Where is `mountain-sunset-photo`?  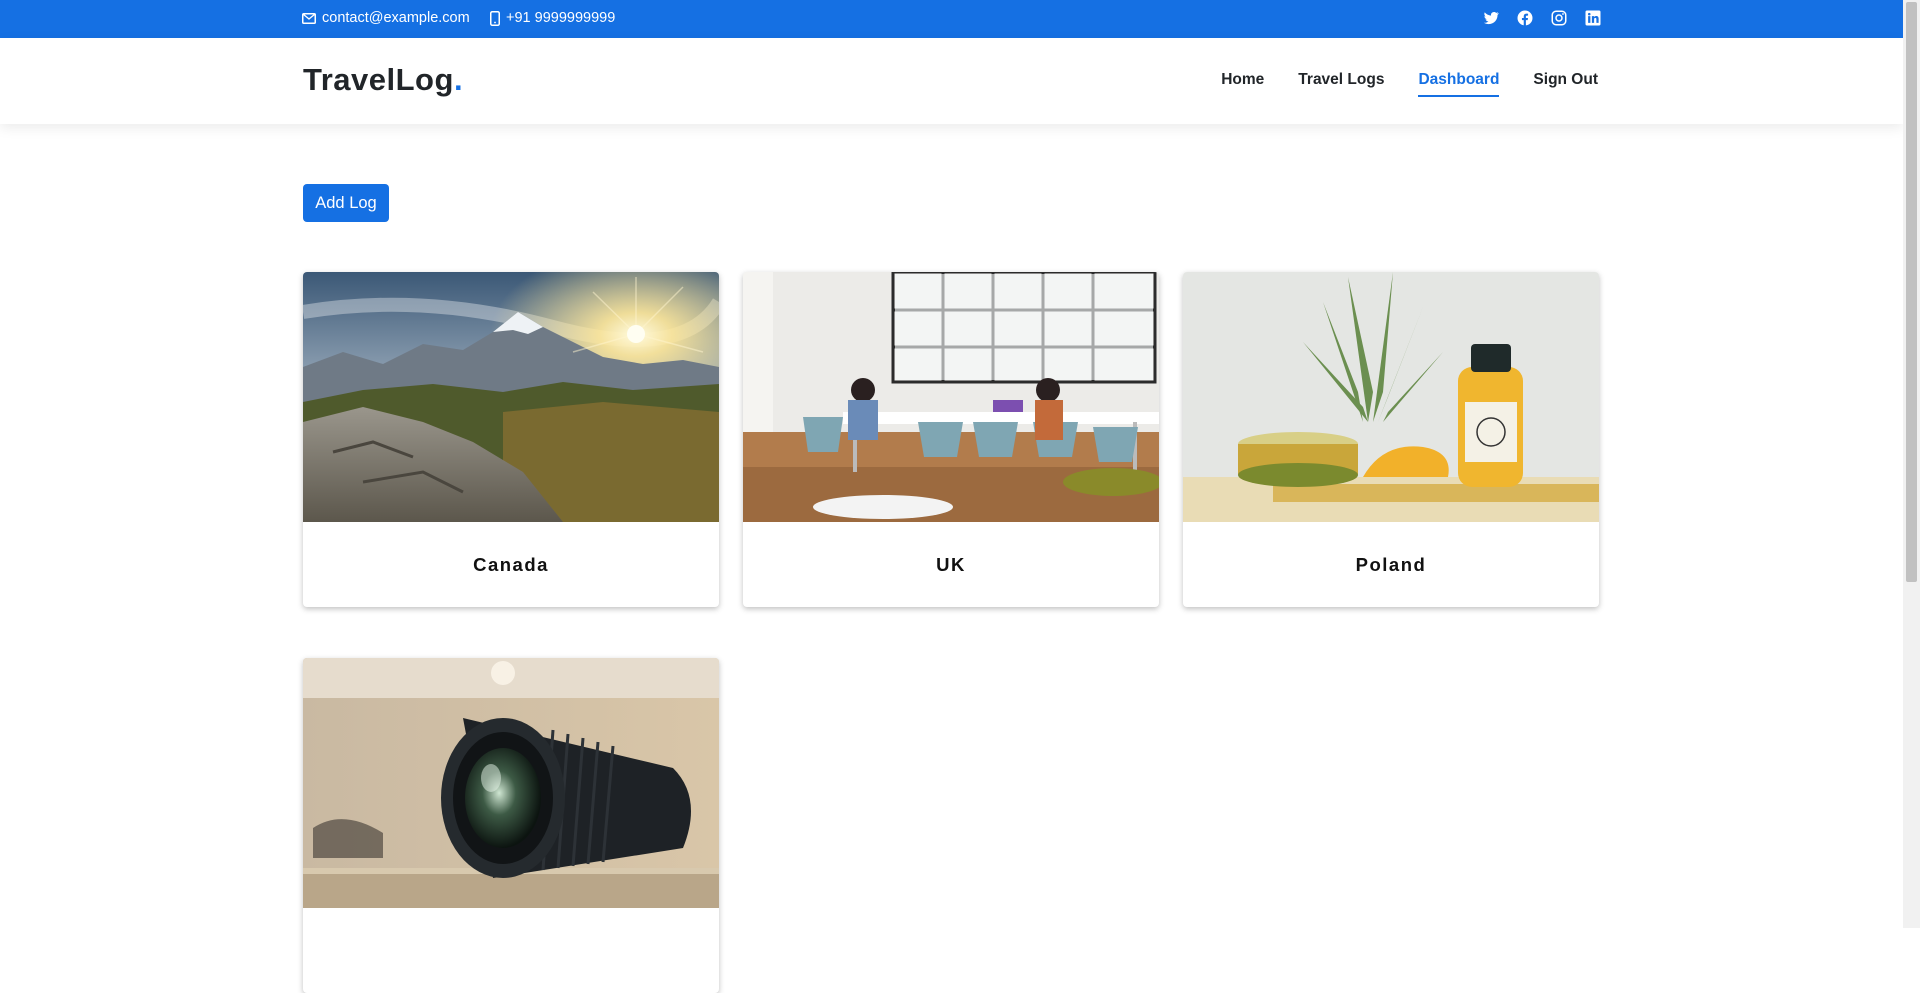
mountain-sunset-photo is located at coordinates (511, 397).